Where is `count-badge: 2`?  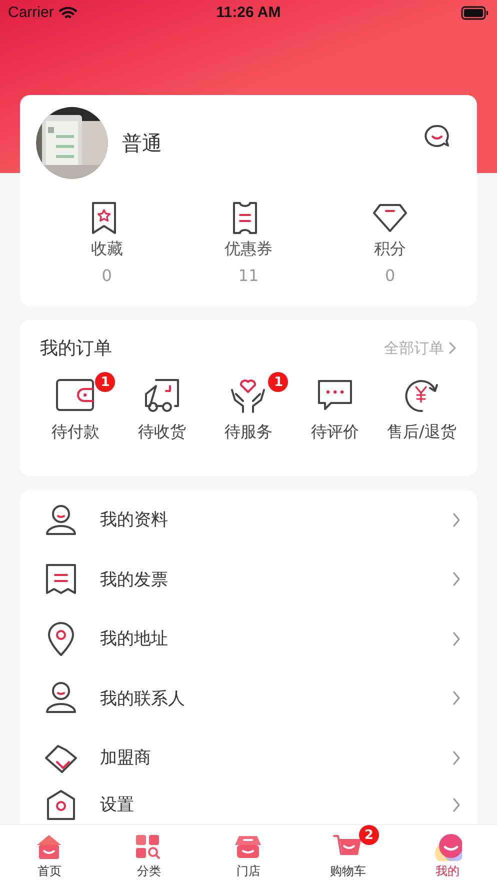 count-badge: 2 is located at coordinates (368, 835).